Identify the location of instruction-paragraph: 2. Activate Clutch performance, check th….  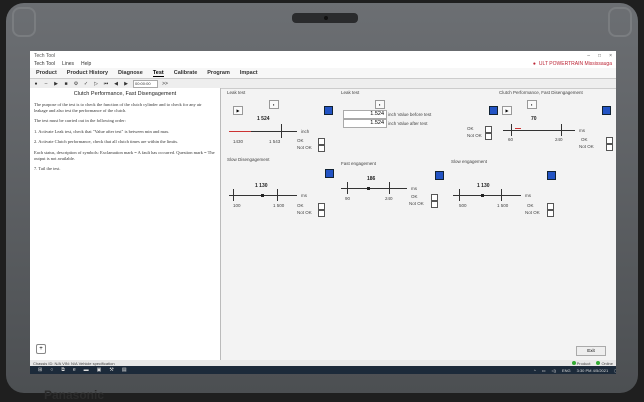
(106, 142).